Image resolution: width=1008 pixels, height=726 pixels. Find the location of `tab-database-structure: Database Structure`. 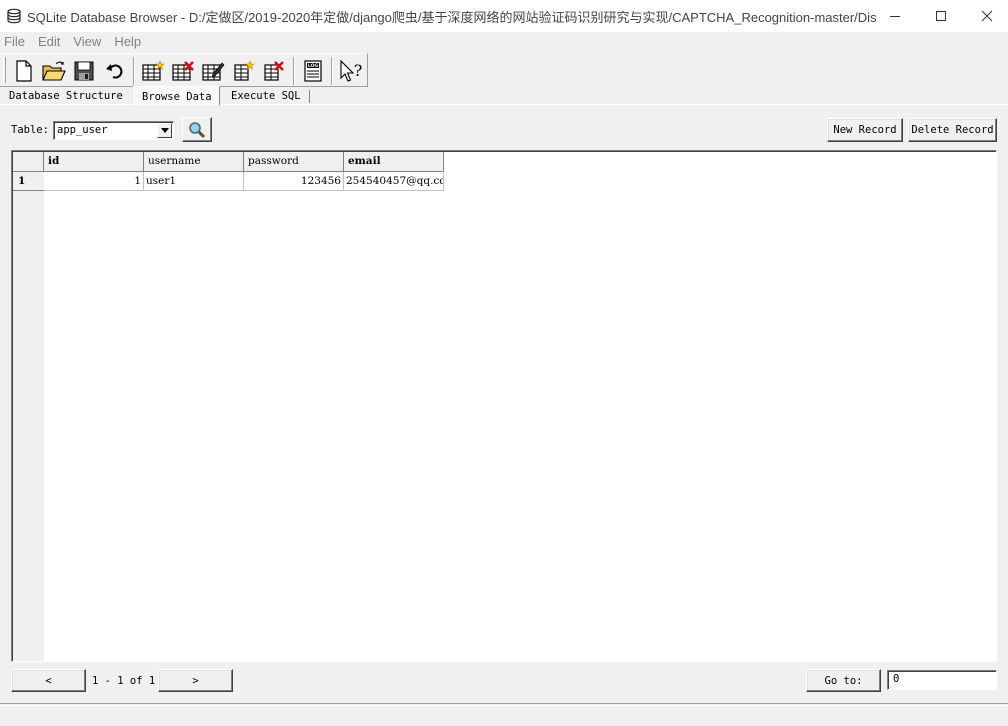

tab-database-structure: Database Structure is located at coordinates (70, 96).